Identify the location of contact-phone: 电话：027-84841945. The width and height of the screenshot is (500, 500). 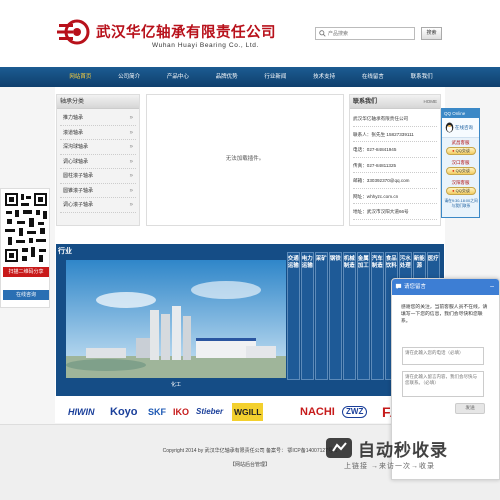
(395, 150).